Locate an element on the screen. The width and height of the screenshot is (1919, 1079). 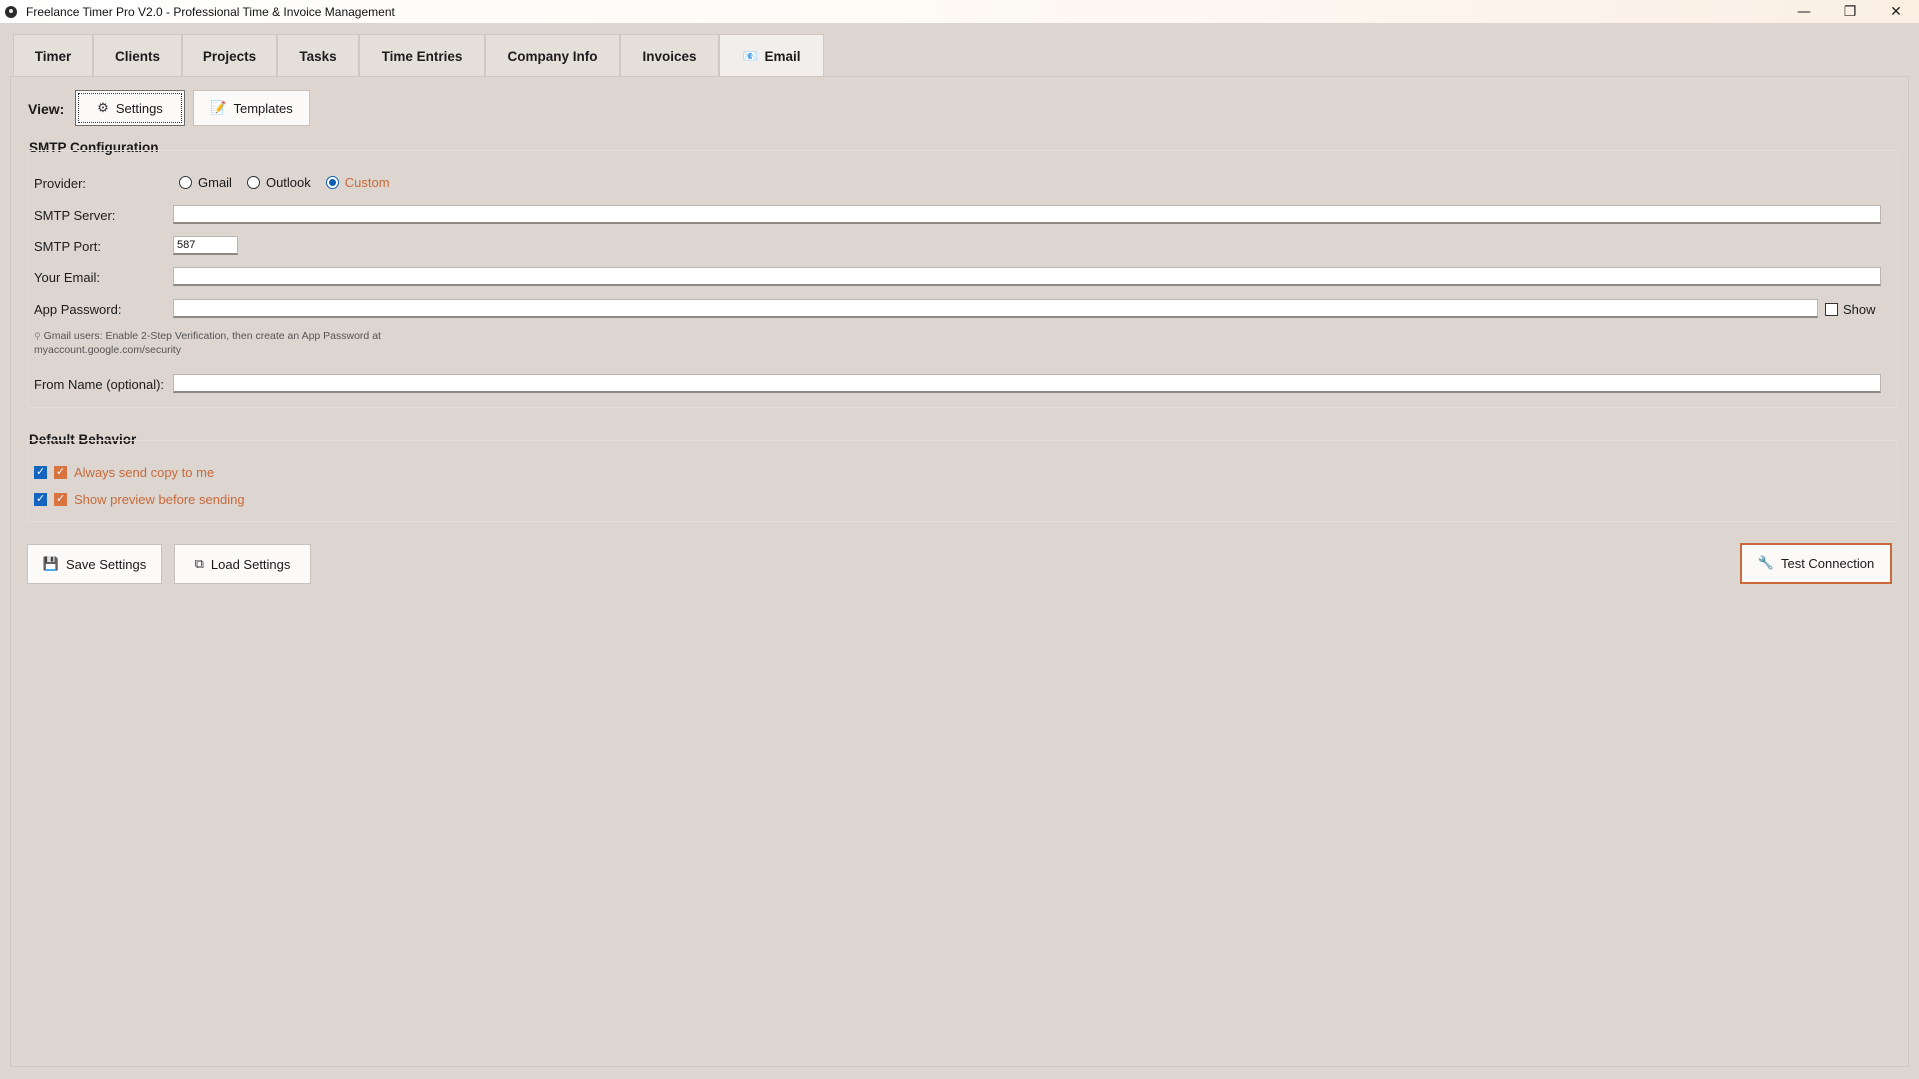
settings-view-button: ⚙ Settings is located at coordinates (130, 108).